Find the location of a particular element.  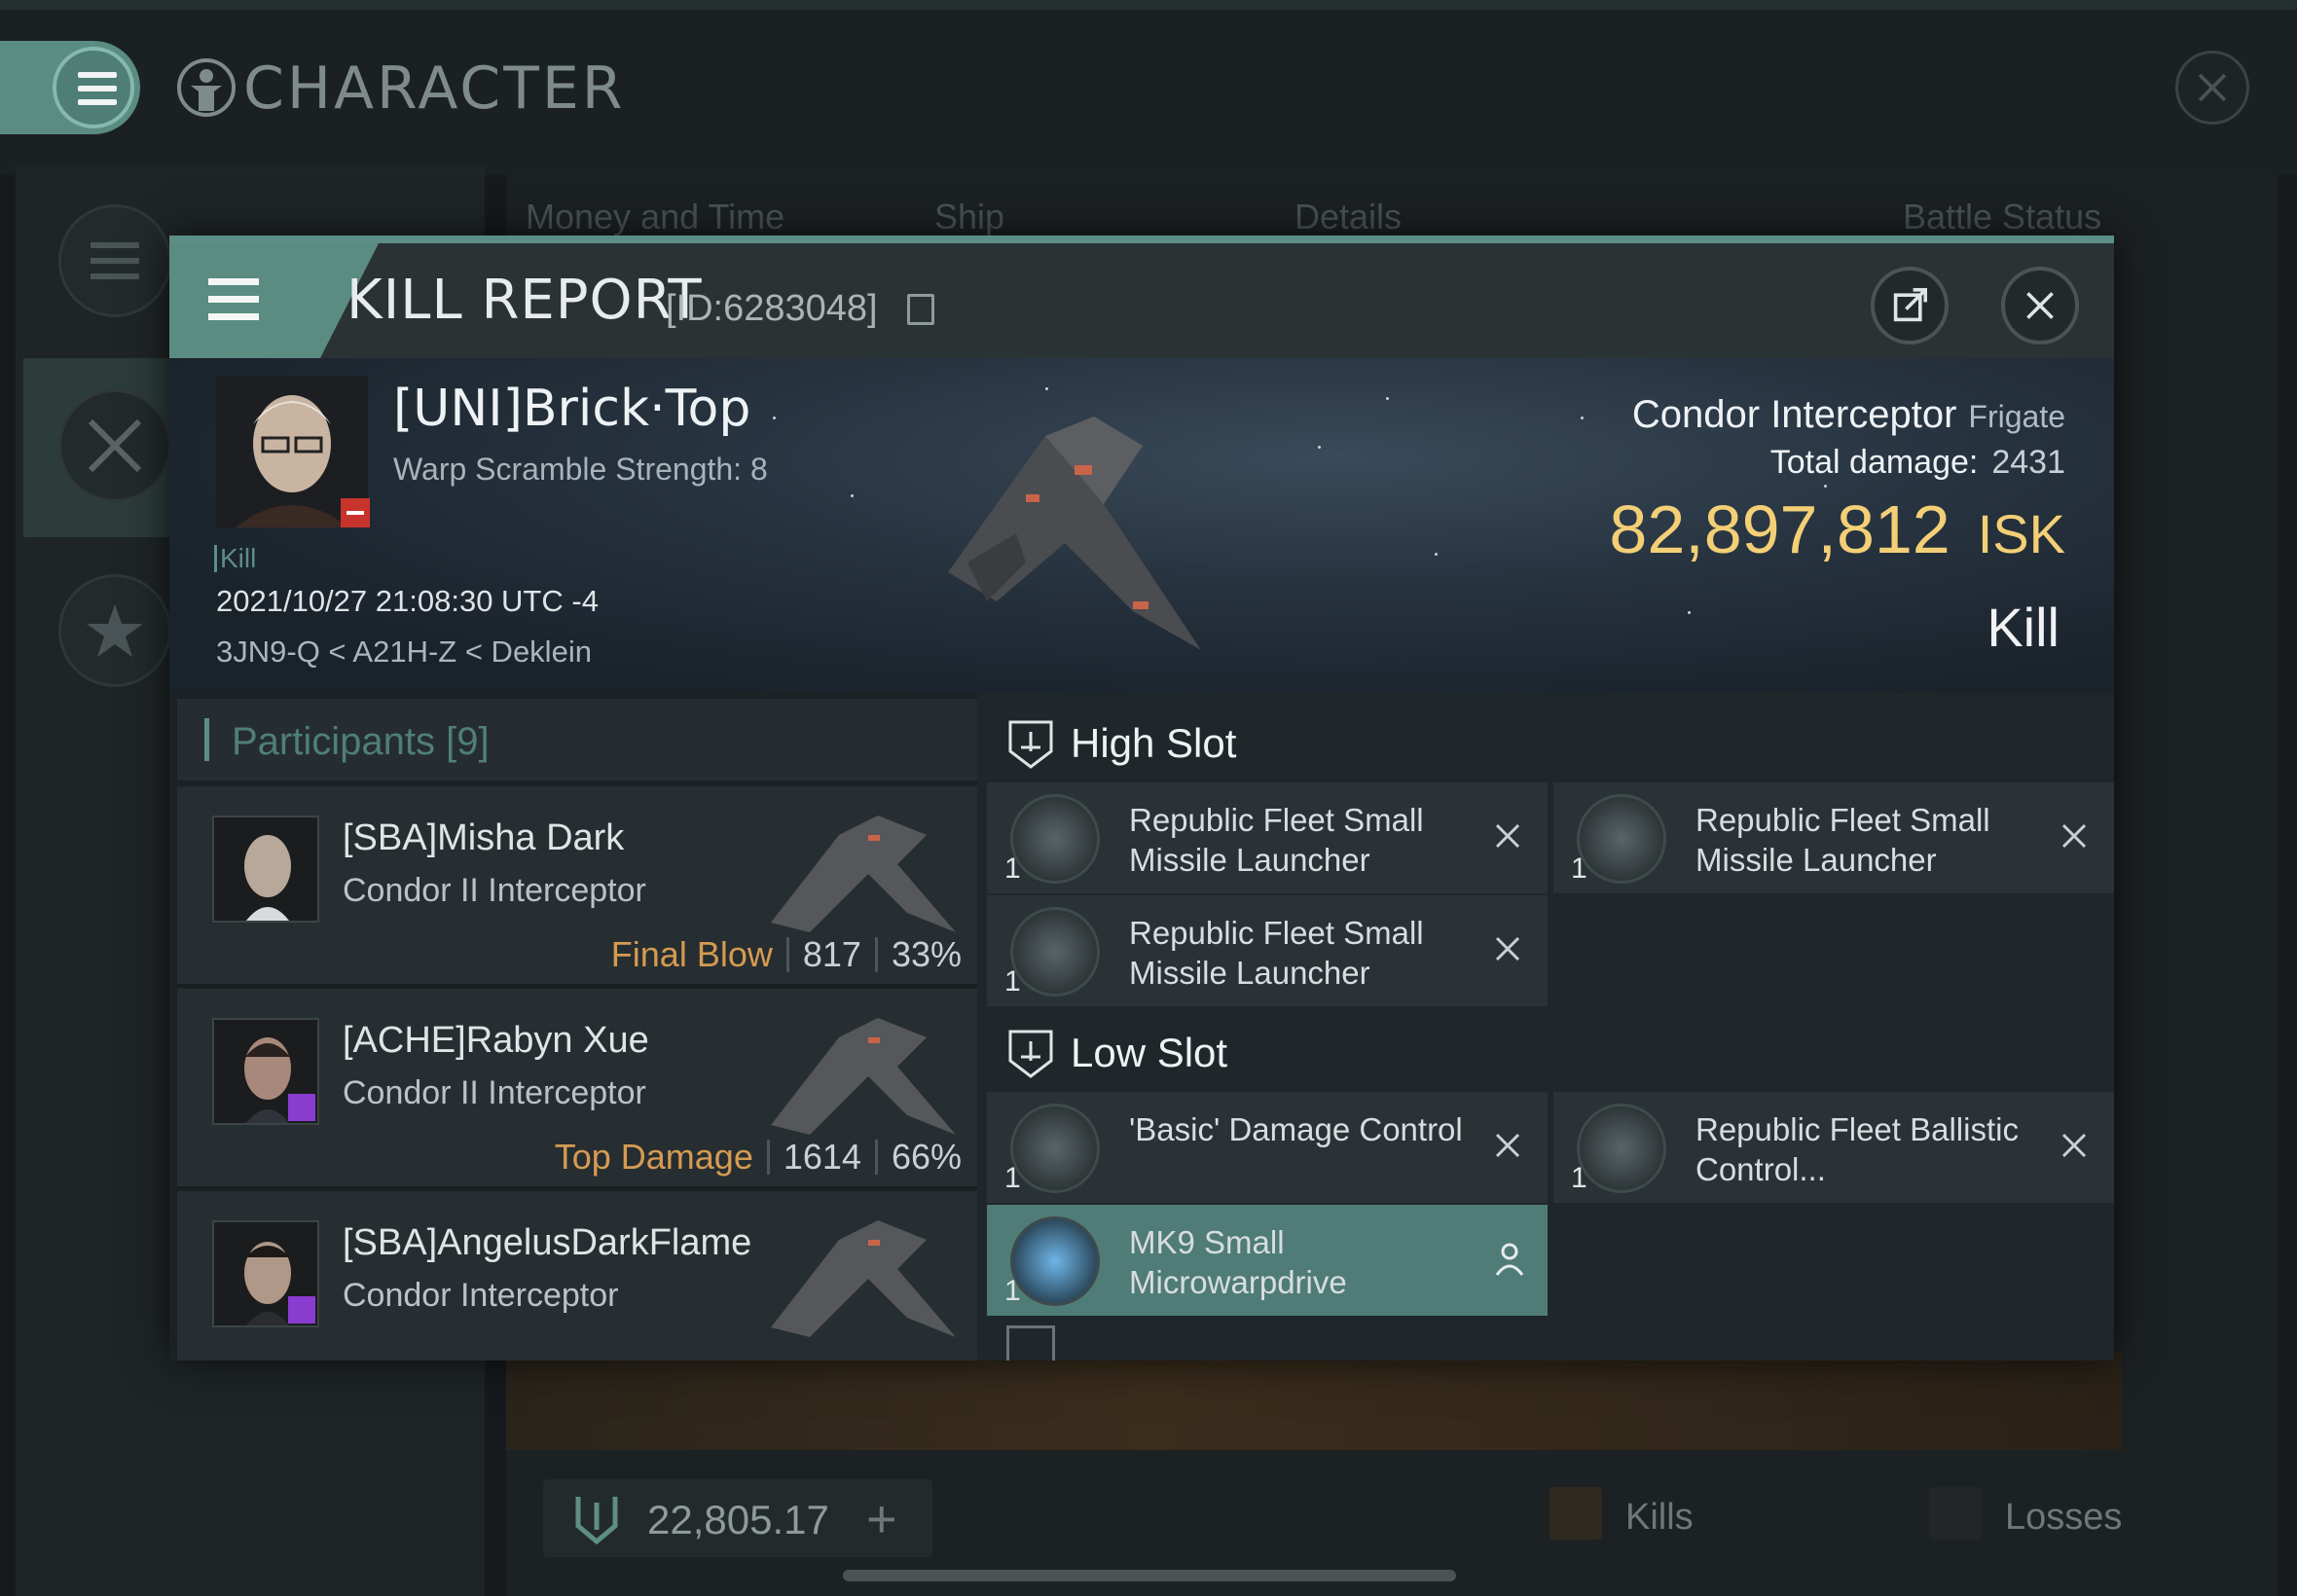

modal-menu-button is located at coordinates (245, 300).